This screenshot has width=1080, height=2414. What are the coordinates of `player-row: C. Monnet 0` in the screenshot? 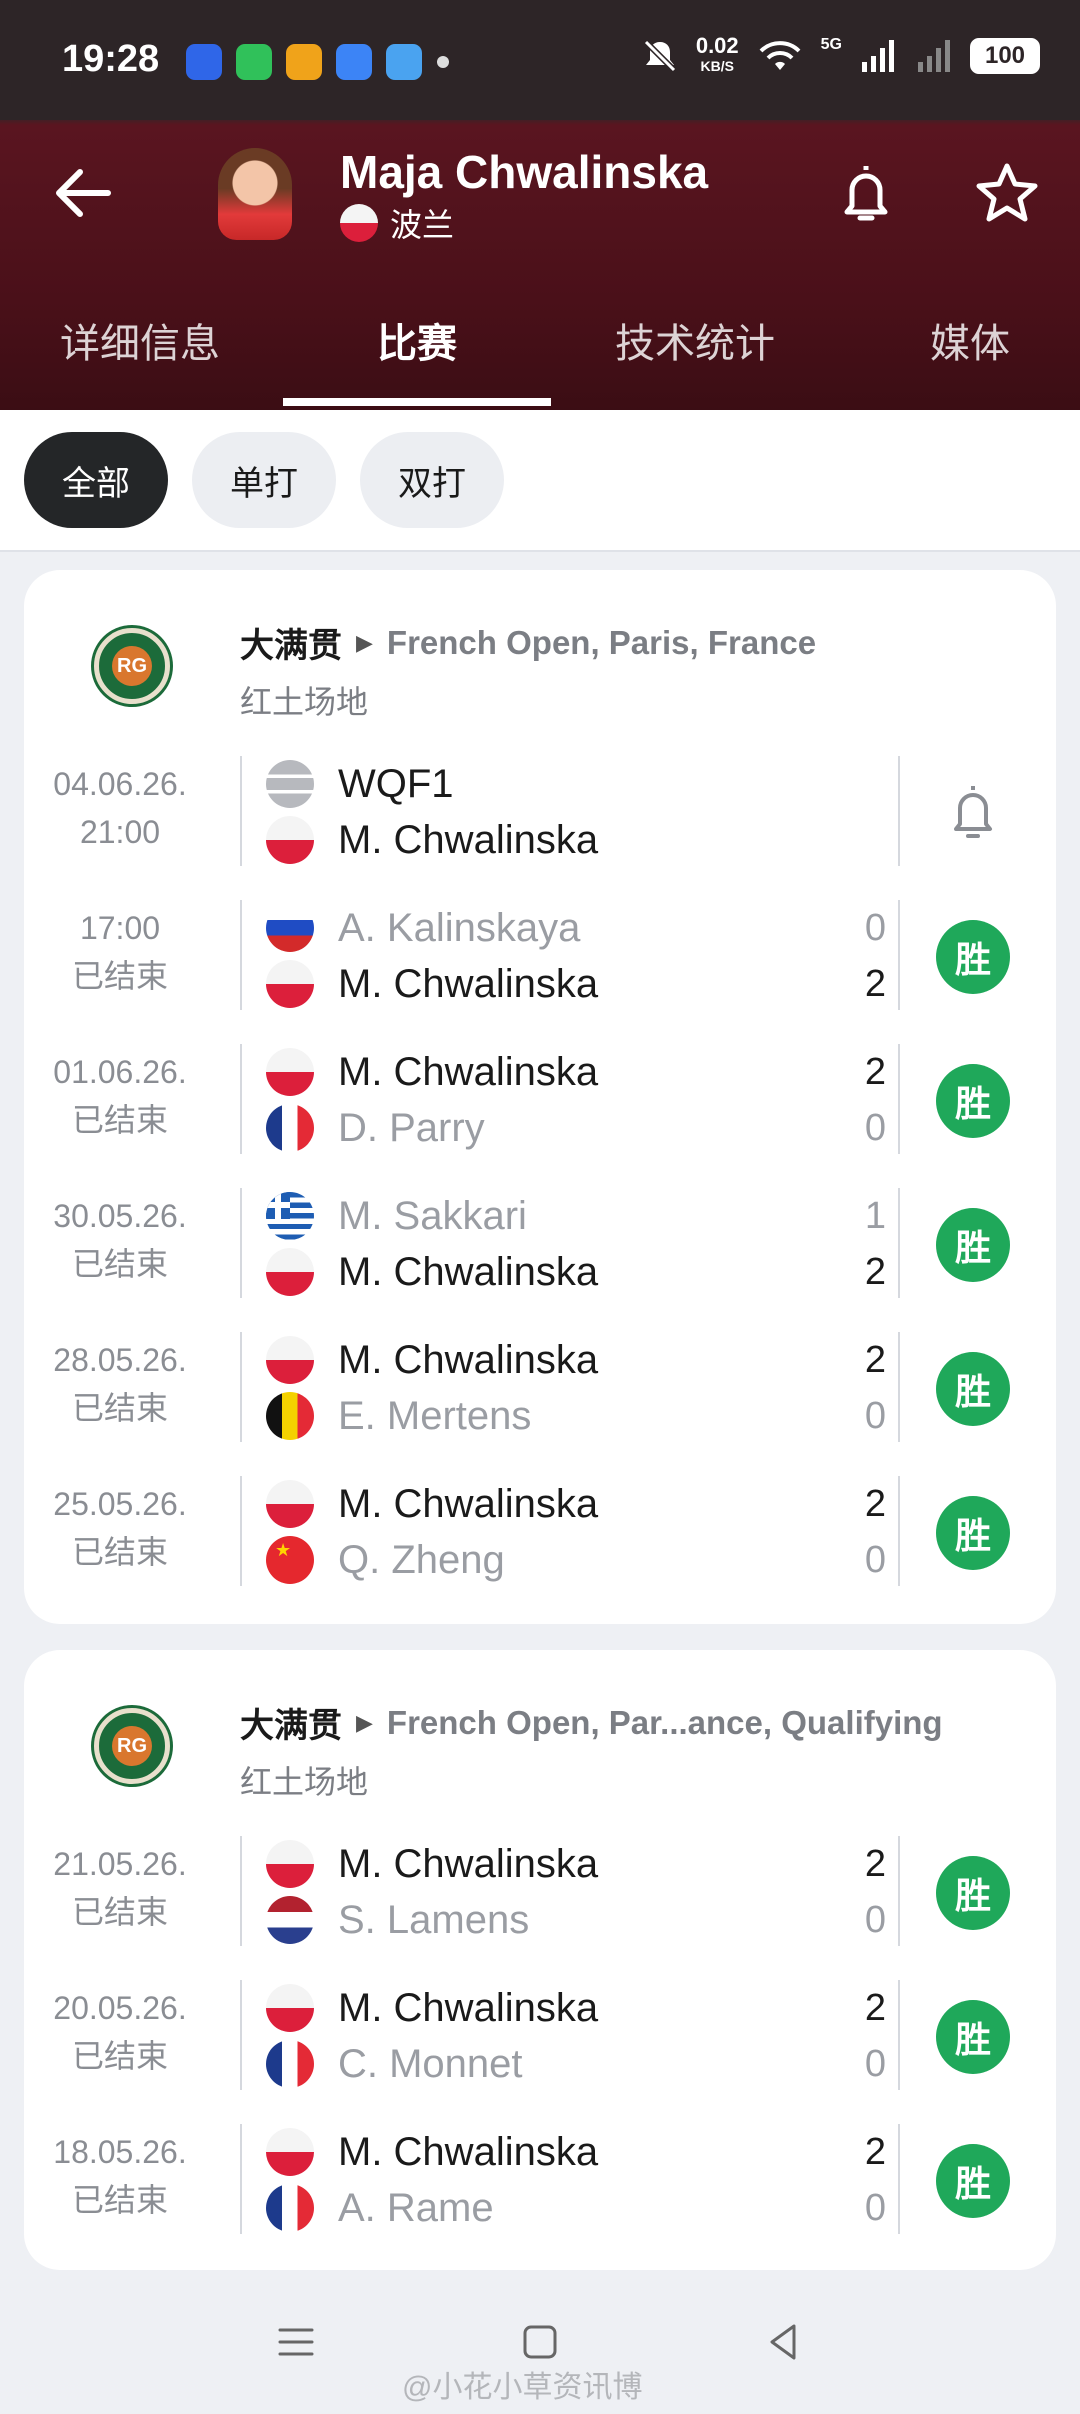 It's located at (576, 2064).